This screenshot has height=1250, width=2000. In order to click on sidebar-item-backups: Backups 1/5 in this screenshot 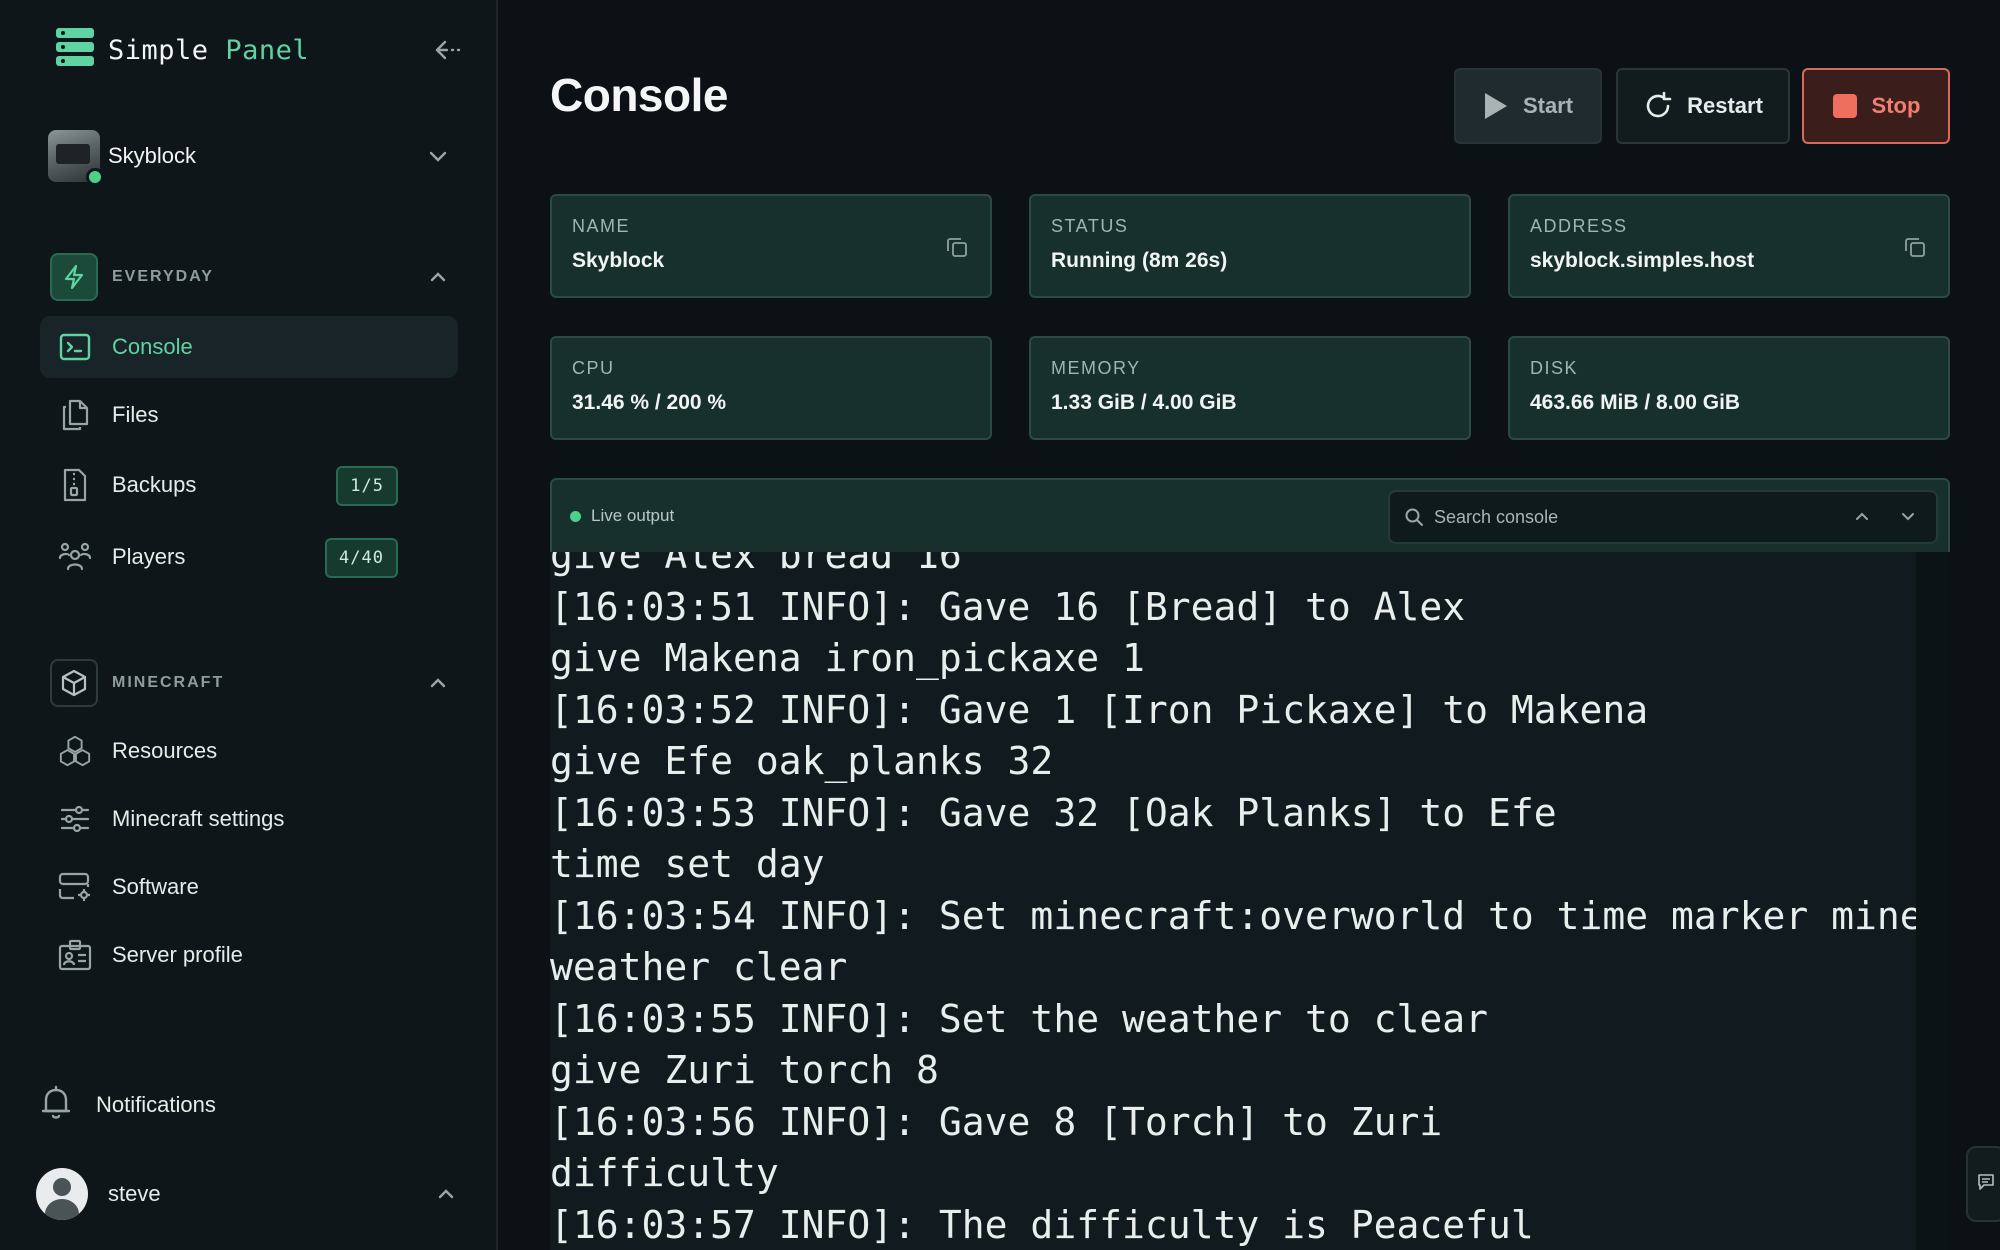, I will do `click(249, 485)`.